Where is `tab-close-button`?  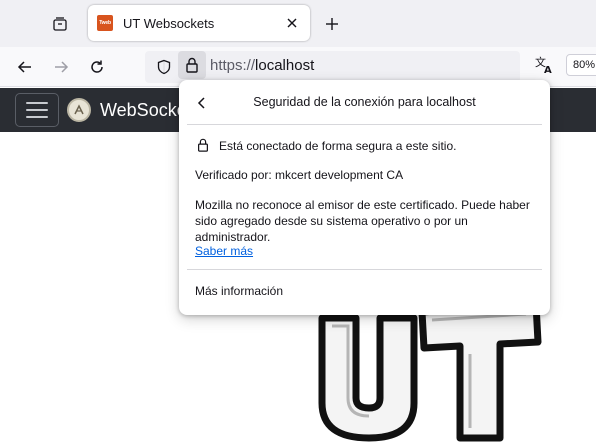
tab-close-button is located at coordinates (292, 23).